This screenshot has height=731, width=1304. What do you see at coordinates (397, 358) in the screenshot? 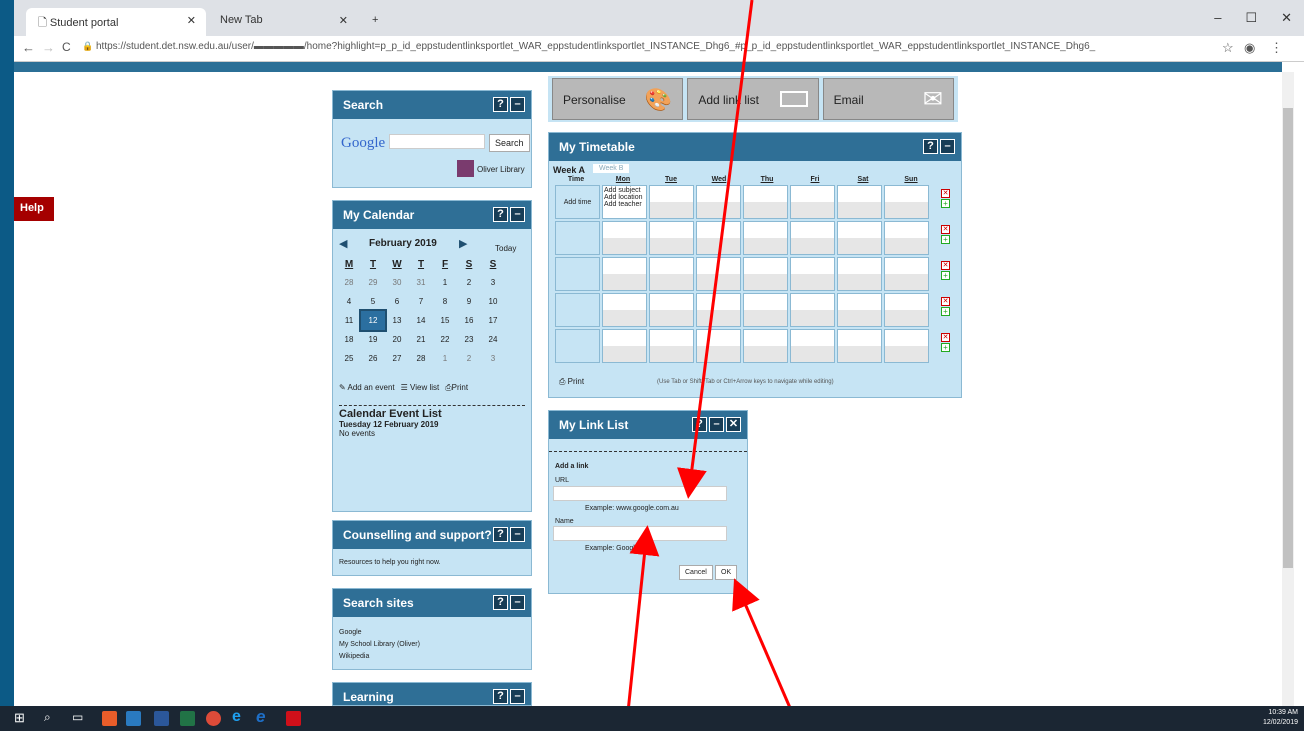
I see `calendar-day: 27` at bounding box center [397, 358].